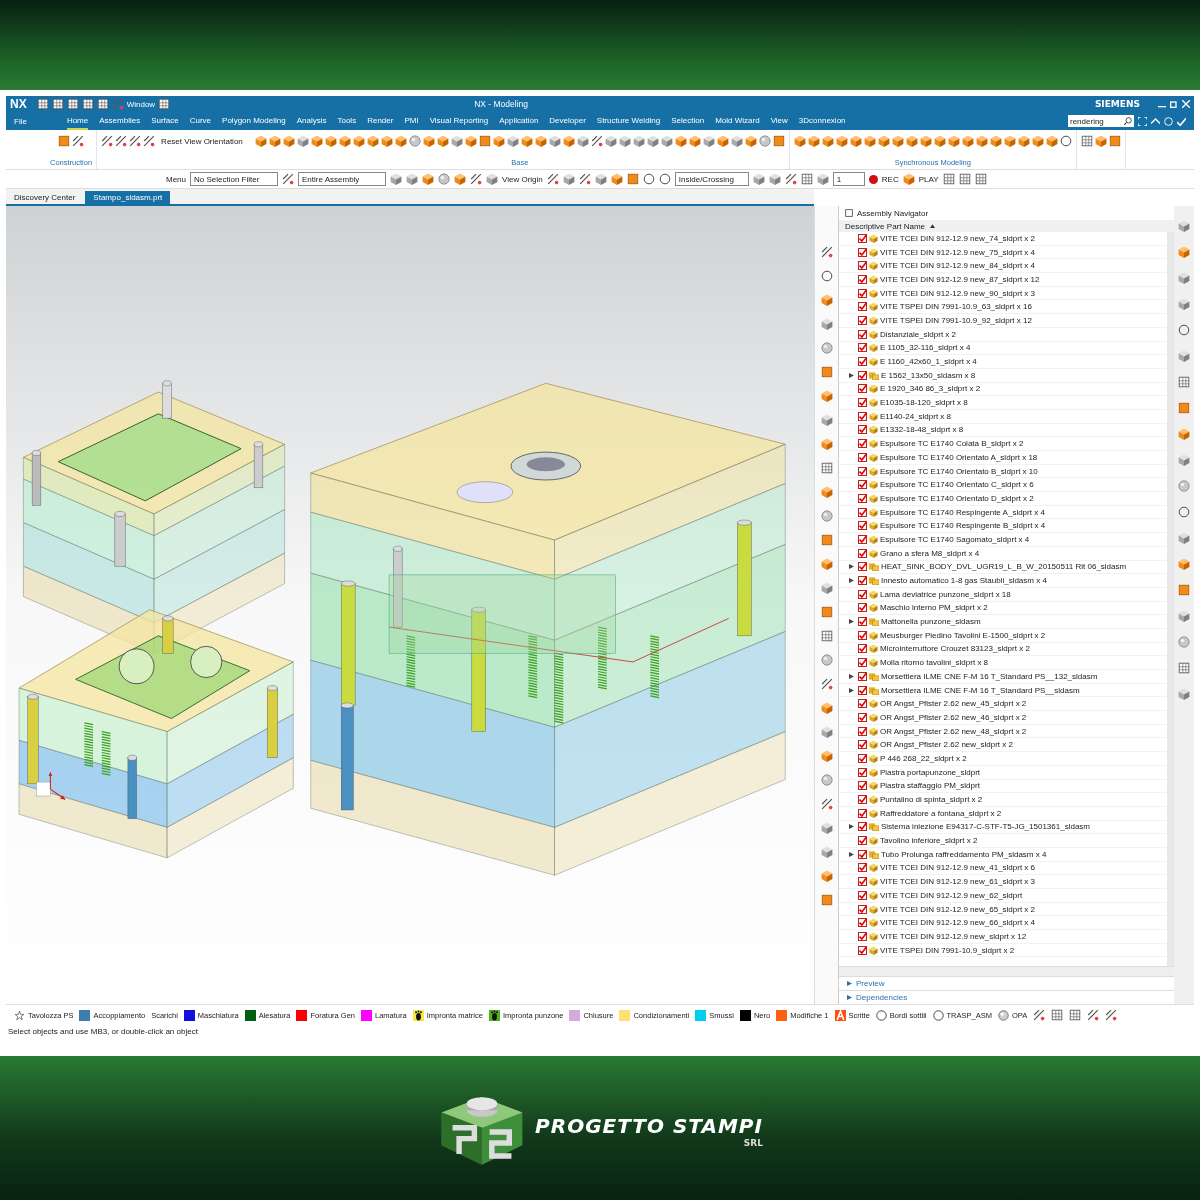  Describe the element at coordinates (957, 485) in the screenshot. I see `tree-item: Espulsore TC E1740 Orientato C_sldprt x 6` at that location.